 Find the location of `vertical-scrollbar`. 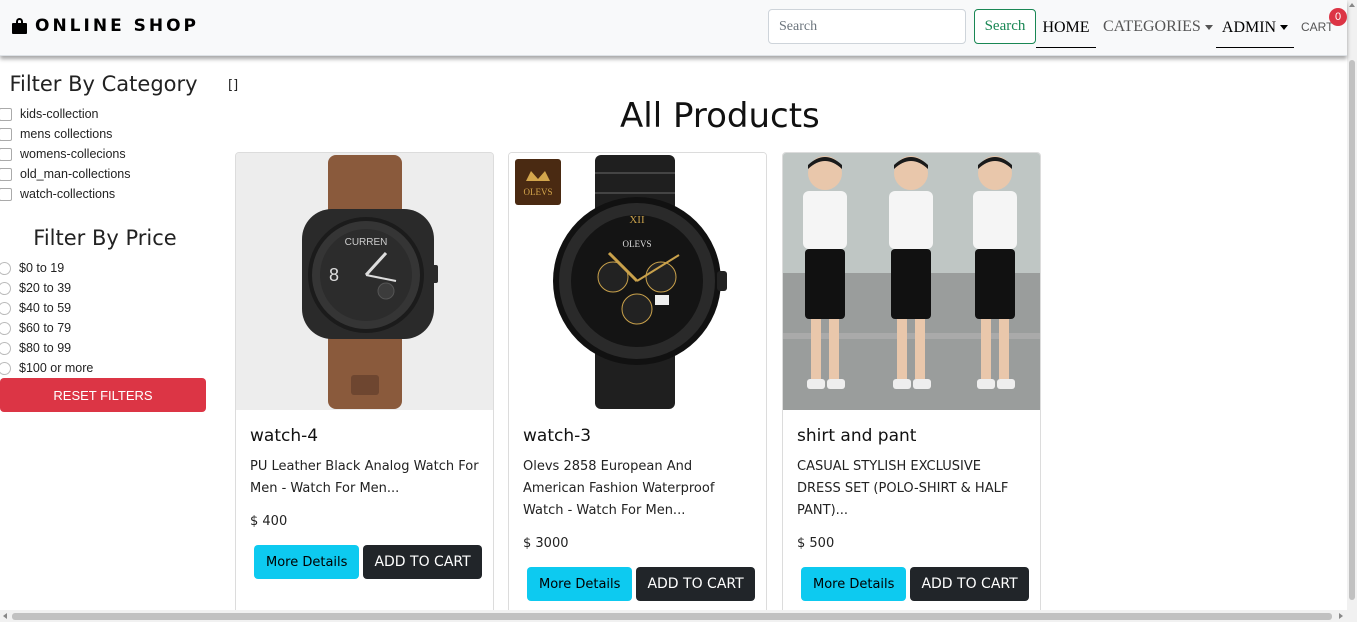

vertical-scrollbar is located at coordinates (1352, 305).